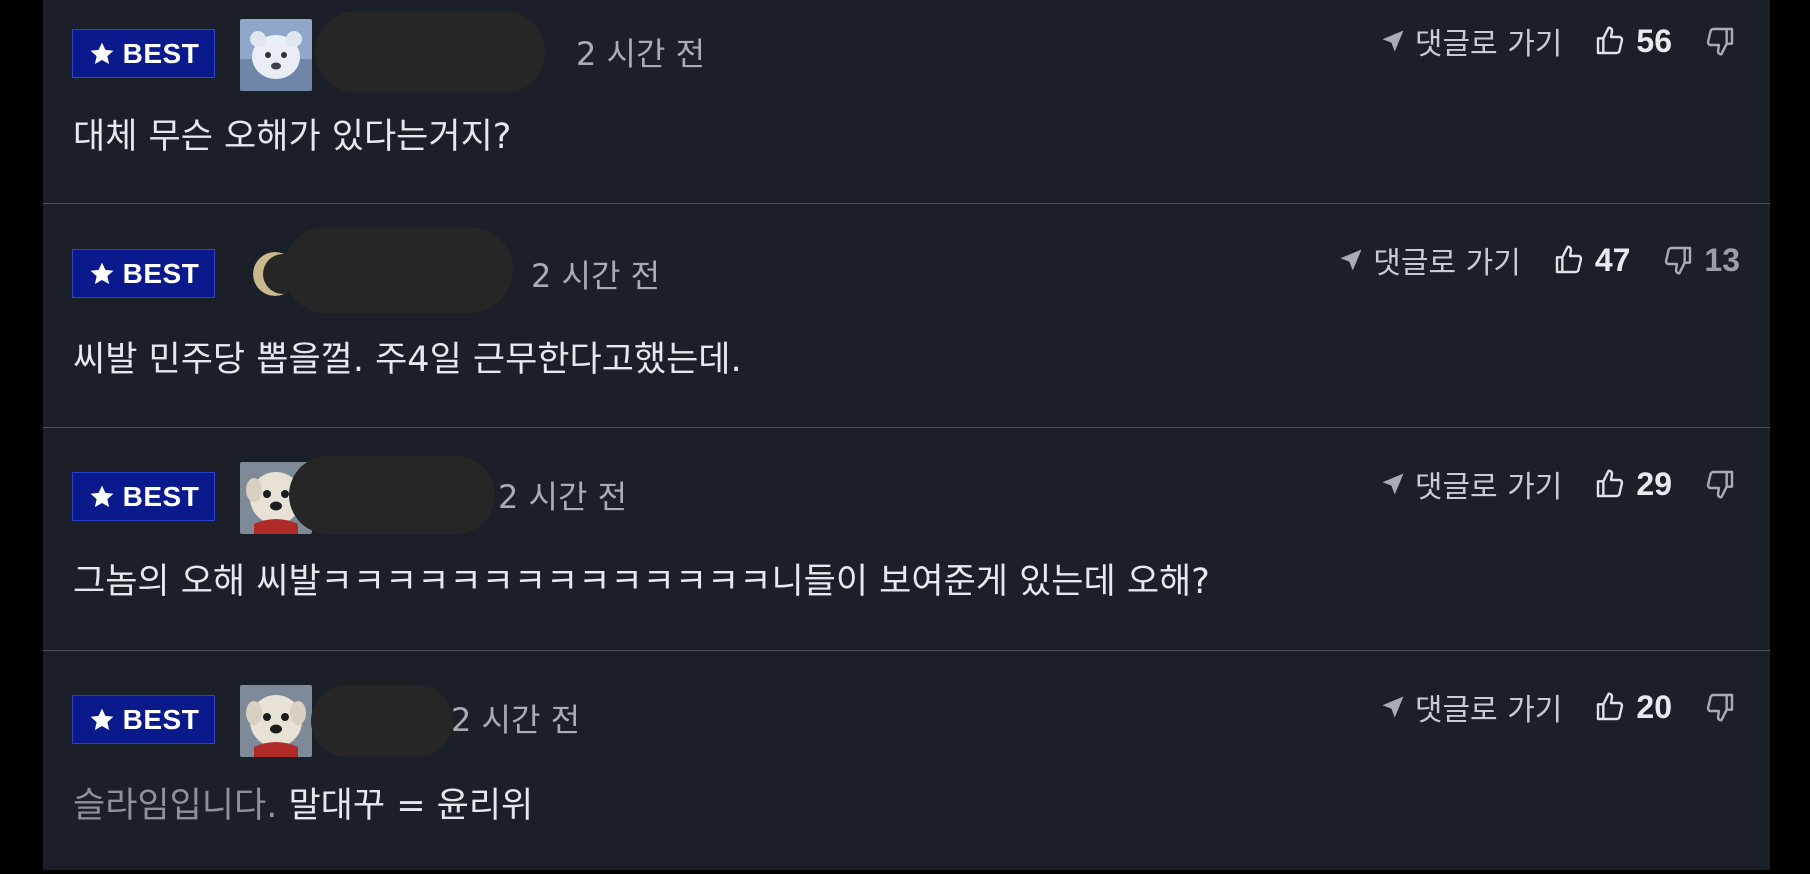 The image size is (1810, 874). What do you see at coordinates (1612, 259) in the screenshot?
I see `like-count: 47` at bounding box center [1612, 259].